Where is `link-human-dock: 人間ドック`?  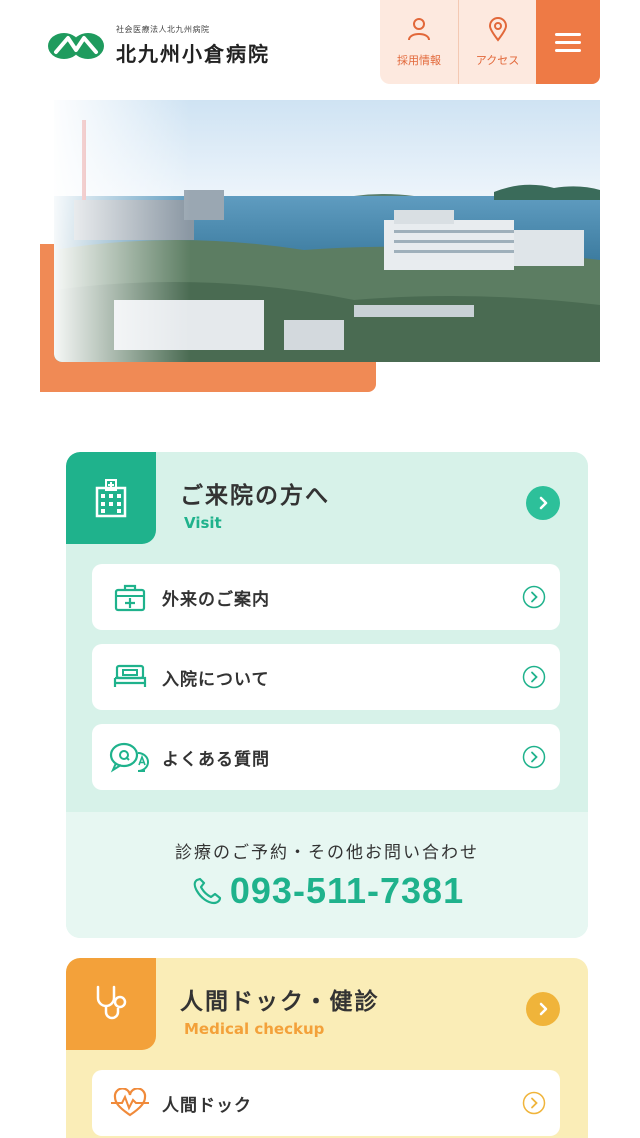
link-human-dock: 人間ドック is located at coordinates (326, 1103).